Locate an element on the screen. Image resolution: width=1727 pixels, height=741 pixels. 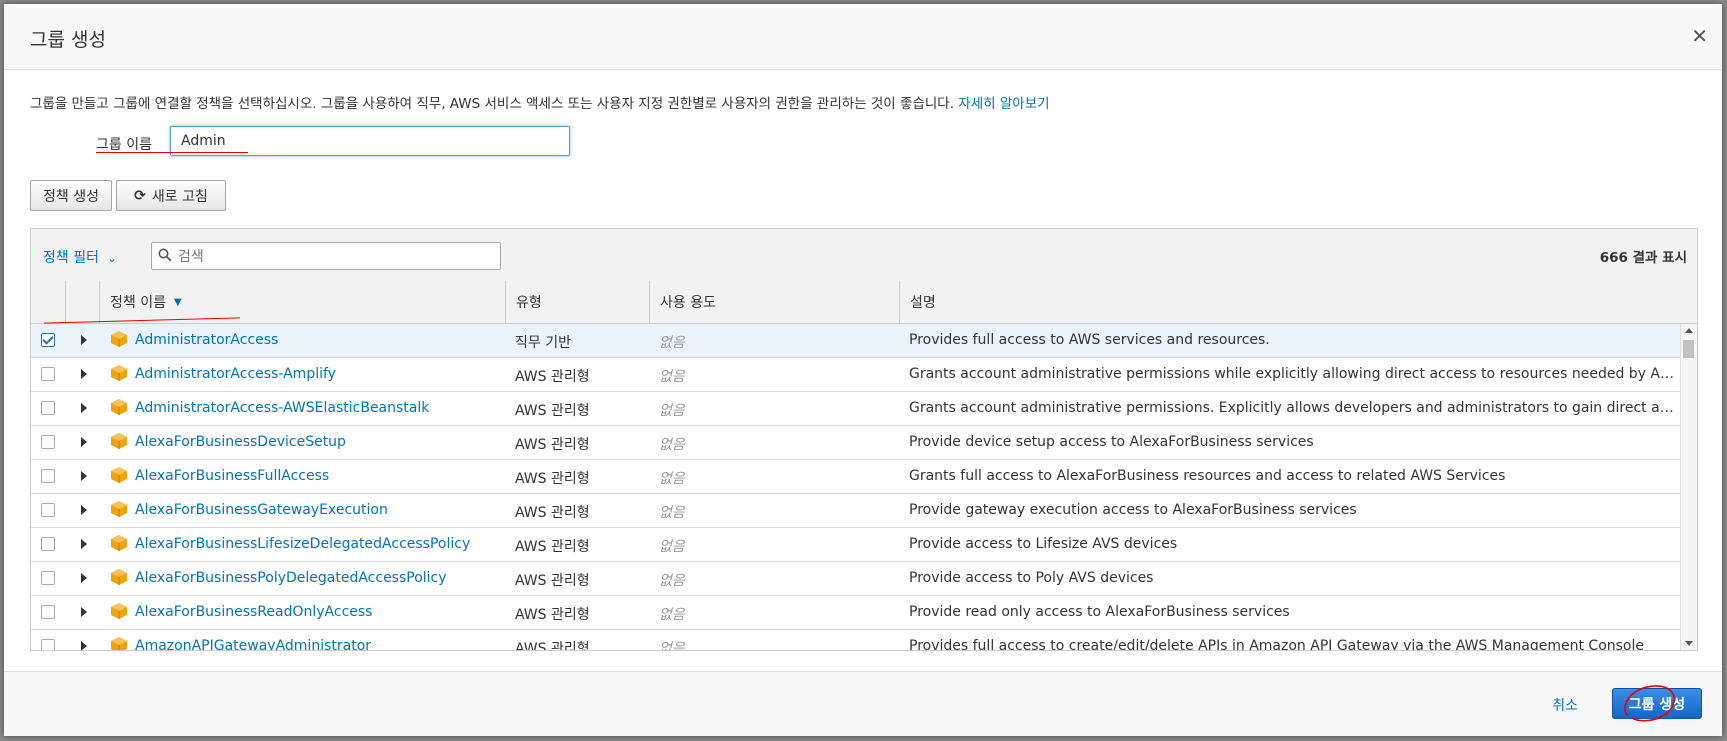
policy-name-link: AlexaForBusinessDeviceSetup is located at coordinates (240, 442).